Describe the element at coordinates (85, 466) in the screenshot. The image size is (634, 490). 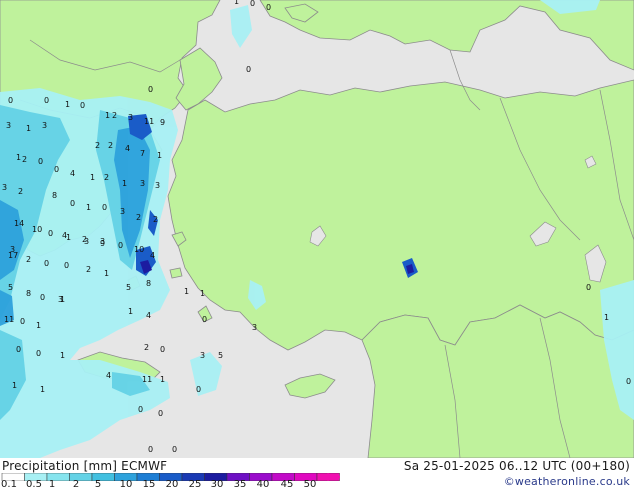
I see `map-title: Precipitation [mm] ECMWF` at that location.